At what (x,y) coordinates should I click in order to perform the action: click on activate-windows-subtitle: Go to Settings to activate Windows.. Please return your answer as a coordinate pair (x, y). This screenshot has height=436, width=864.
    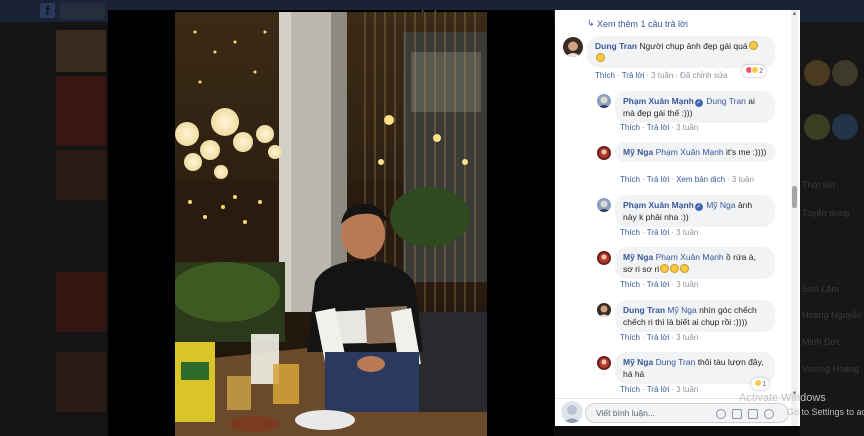
    Looking at the image, I should click on (825, 412).